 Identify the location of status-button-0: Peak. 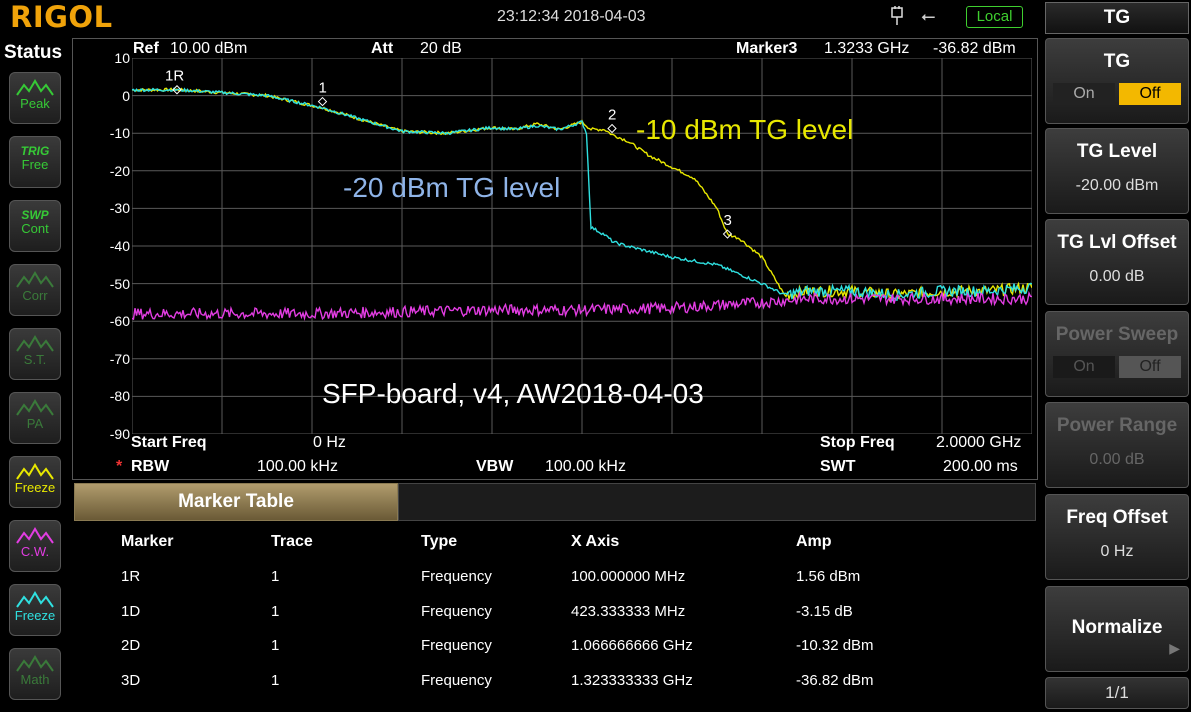
(35, 98).